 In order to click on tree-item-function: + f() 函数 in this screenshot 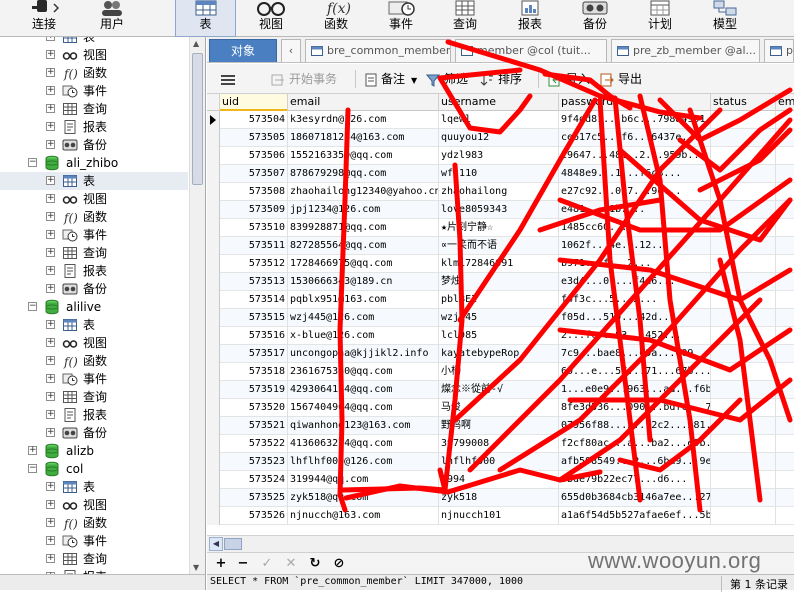, I will do `click(94, 523)`.